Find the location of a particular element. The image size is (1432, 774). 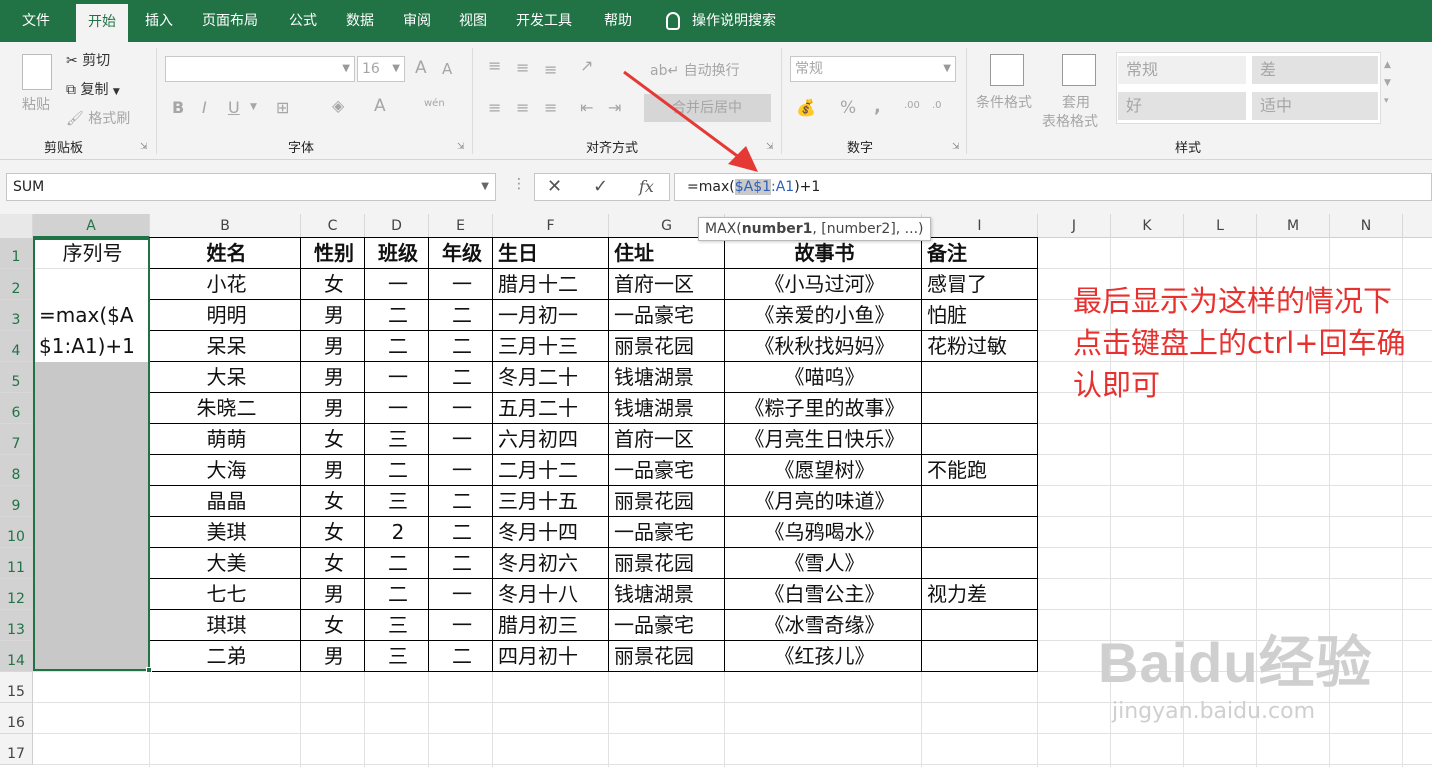

arrow-head is located at coordinates (743, 159).